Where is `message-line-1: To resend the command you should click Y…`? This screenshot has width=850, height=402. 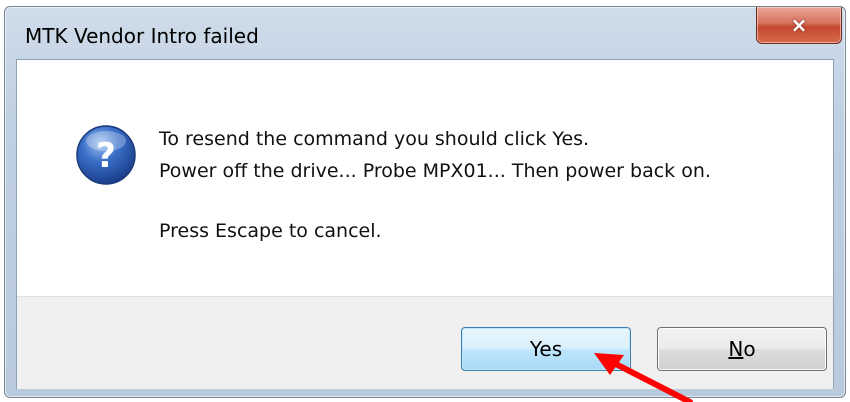 message-line-1: To resend the command you should click Y… is located at coordinates (374, 139).